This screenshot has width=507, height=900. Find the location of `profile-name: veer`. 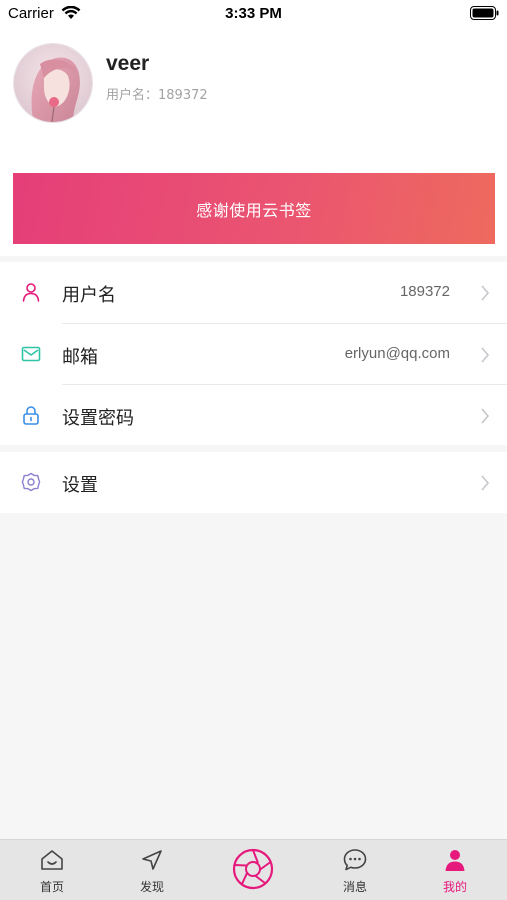

profile-name: veer is located at coordinates (128, 63).